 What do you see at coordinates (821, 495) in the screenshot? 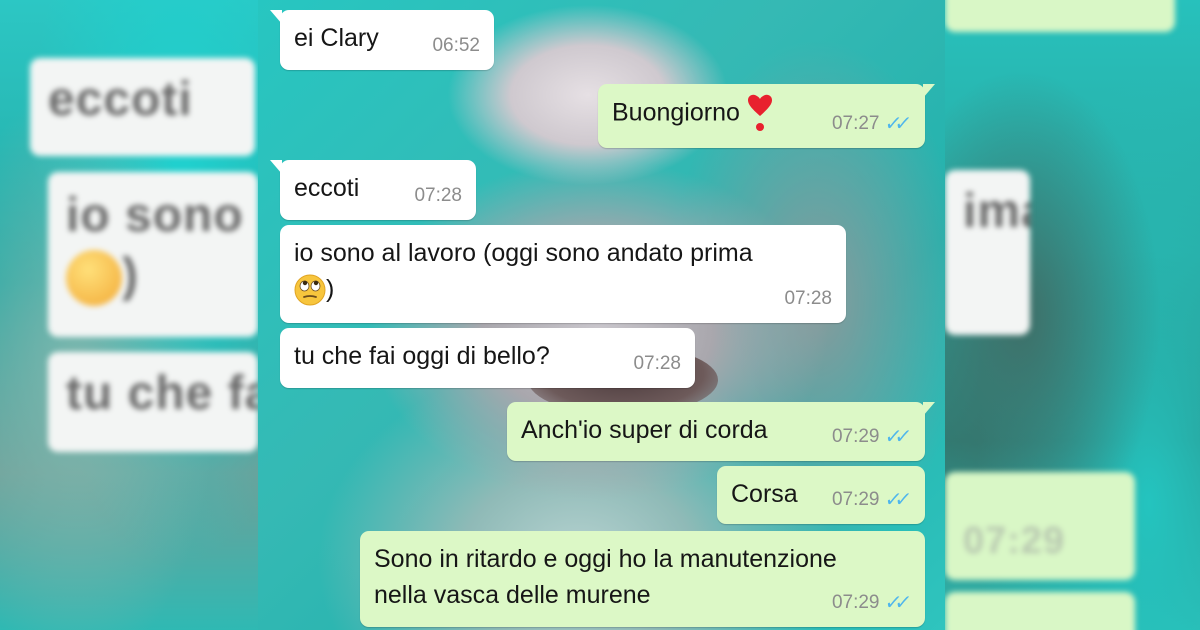
I see `outgoing-message: Corsa 07:29 ✓✓` at bounding box center [821, 495].